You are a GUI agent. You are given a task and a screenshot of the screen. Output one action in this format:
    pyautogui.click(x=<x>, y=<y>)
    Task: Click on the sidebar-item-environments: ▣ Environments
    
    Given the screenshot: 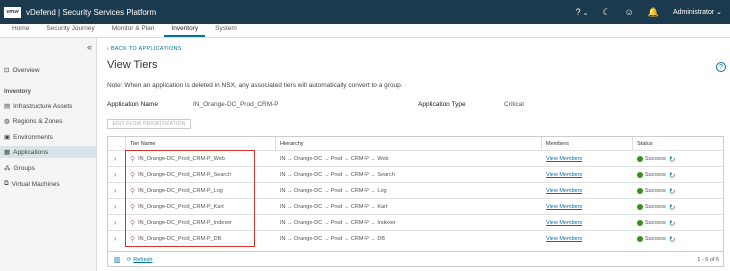 What is the action you would take?
    pyautogui.click(x=50, y=137)
    